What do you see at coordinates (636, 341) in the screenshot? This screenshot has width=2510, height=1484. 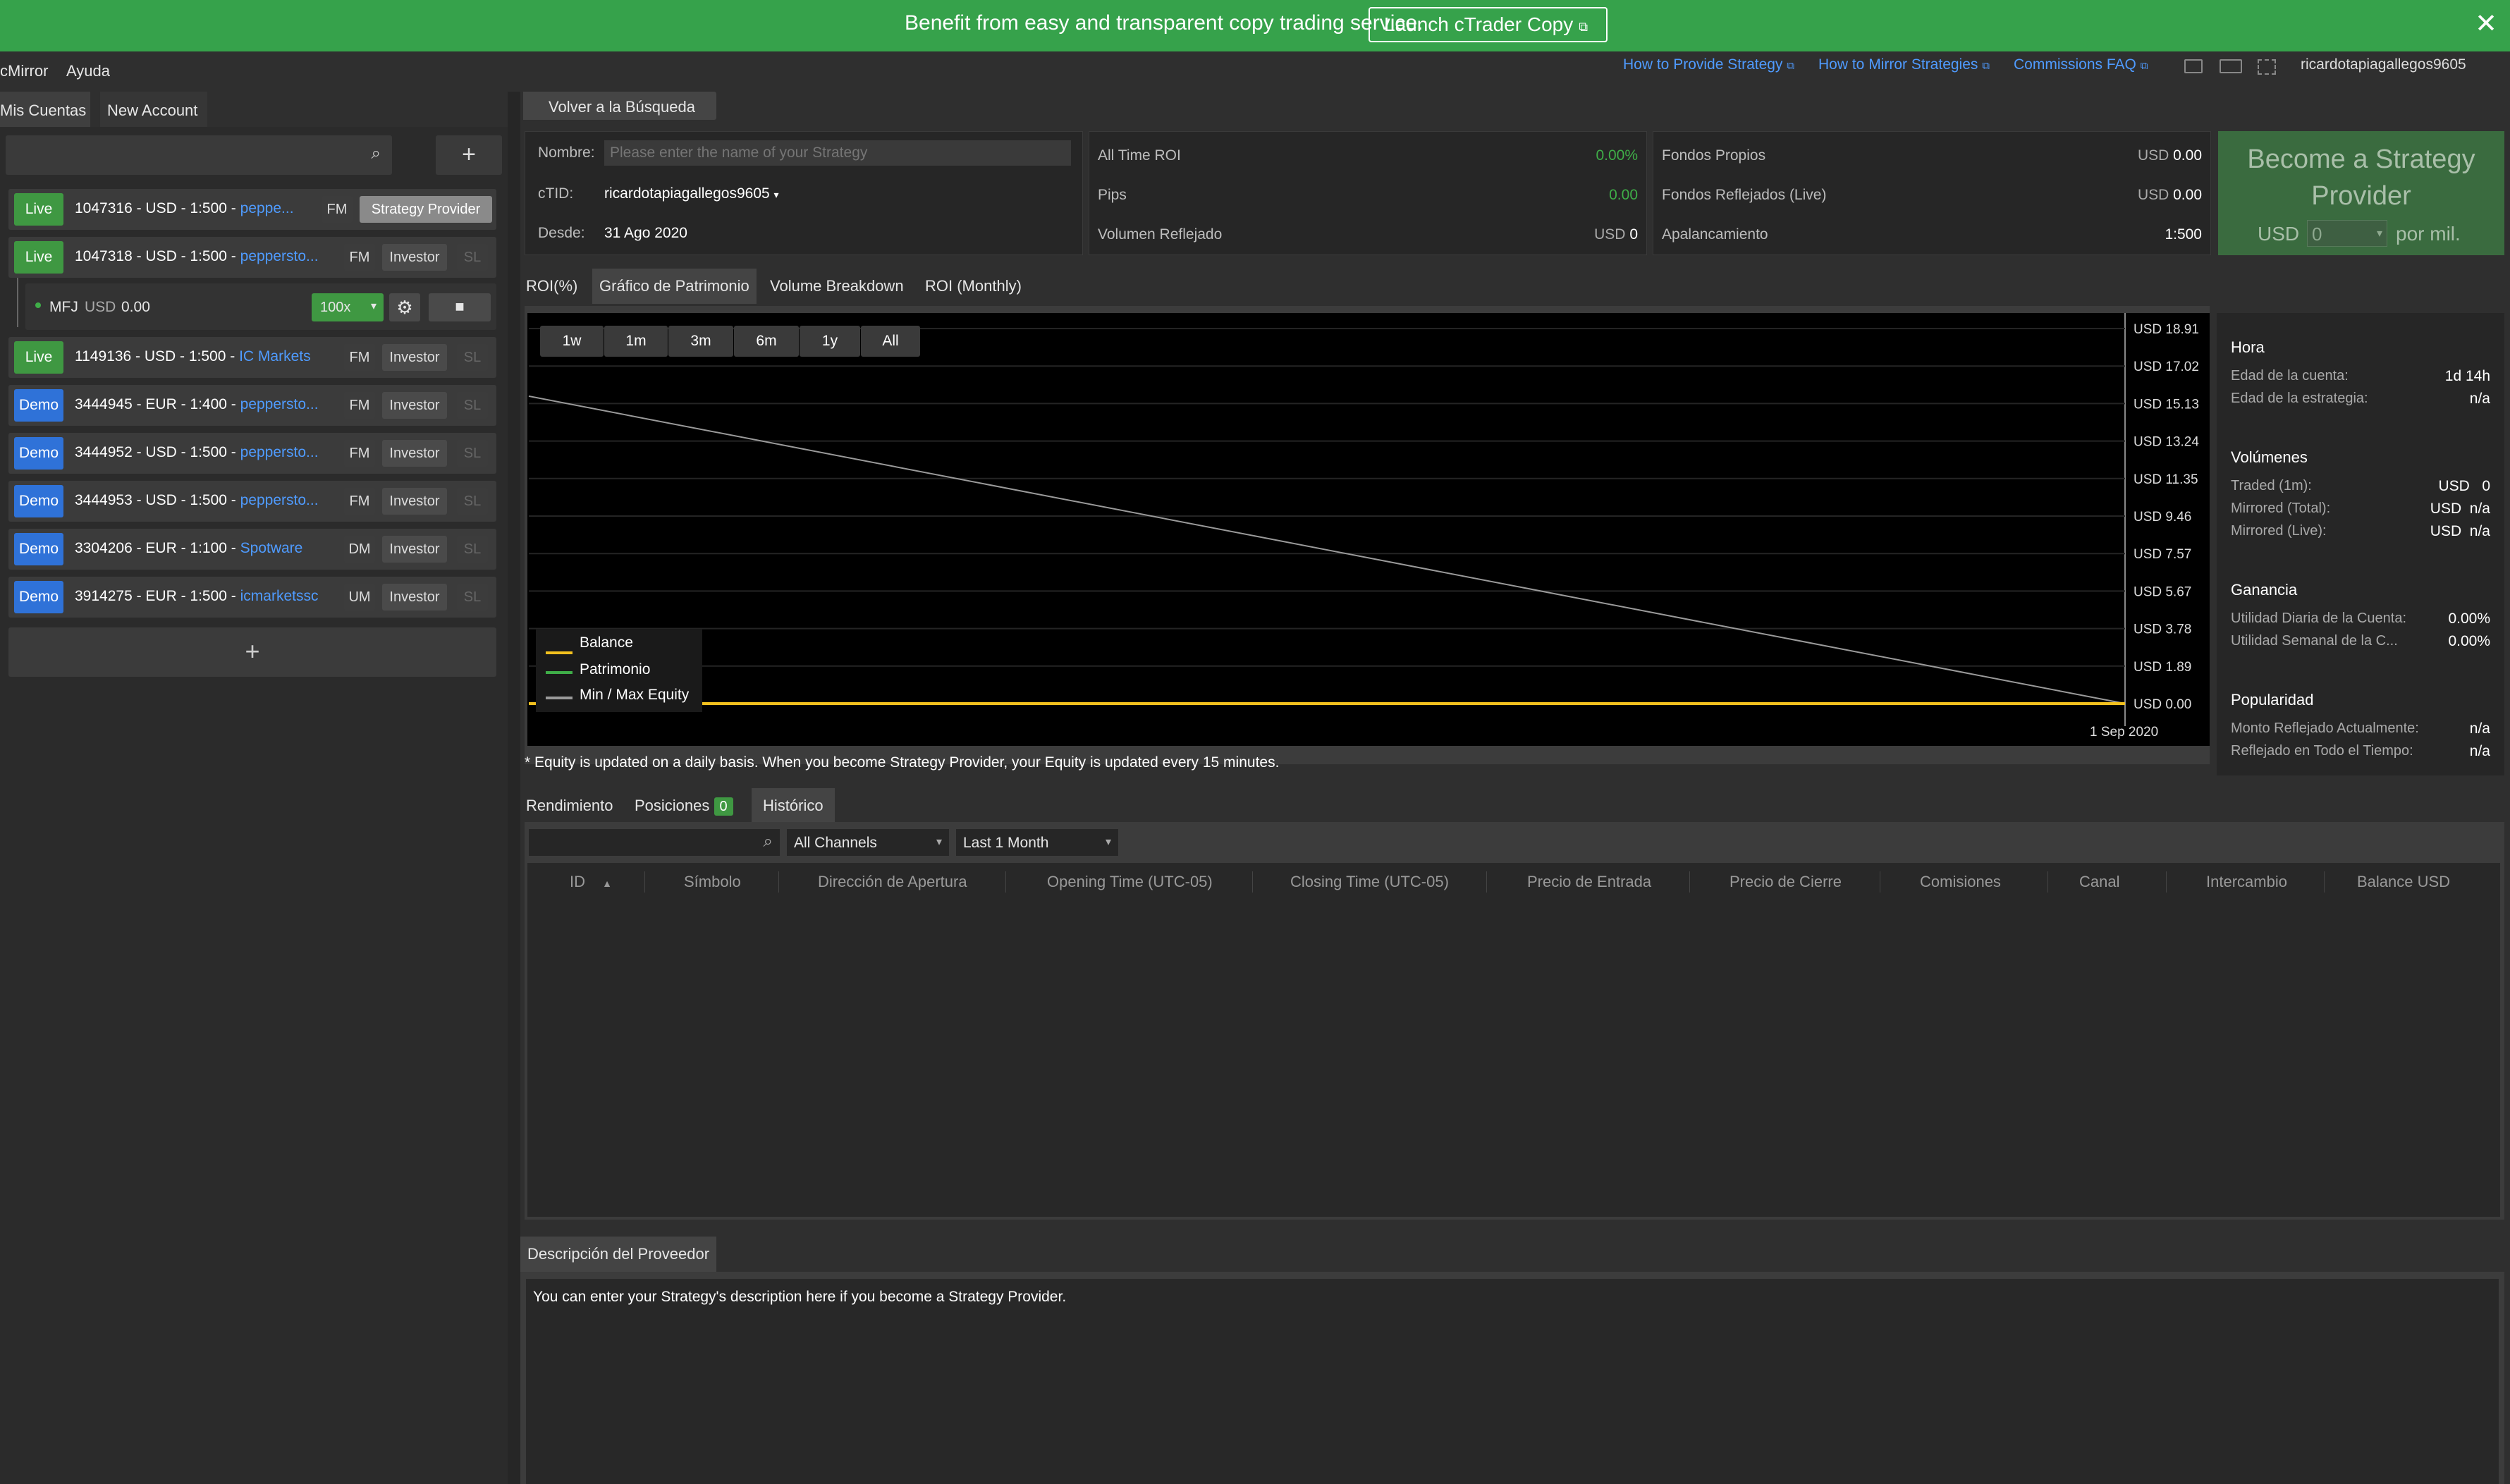 I see `range-1m: 1m` at bounding box center [636, 341].